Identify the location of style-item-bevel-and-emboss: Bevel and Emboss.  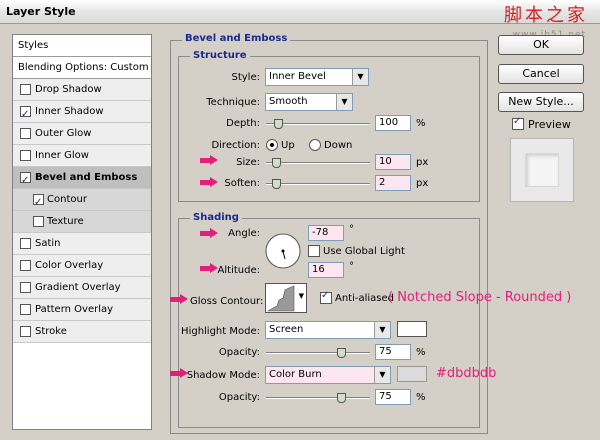
(82, 179).